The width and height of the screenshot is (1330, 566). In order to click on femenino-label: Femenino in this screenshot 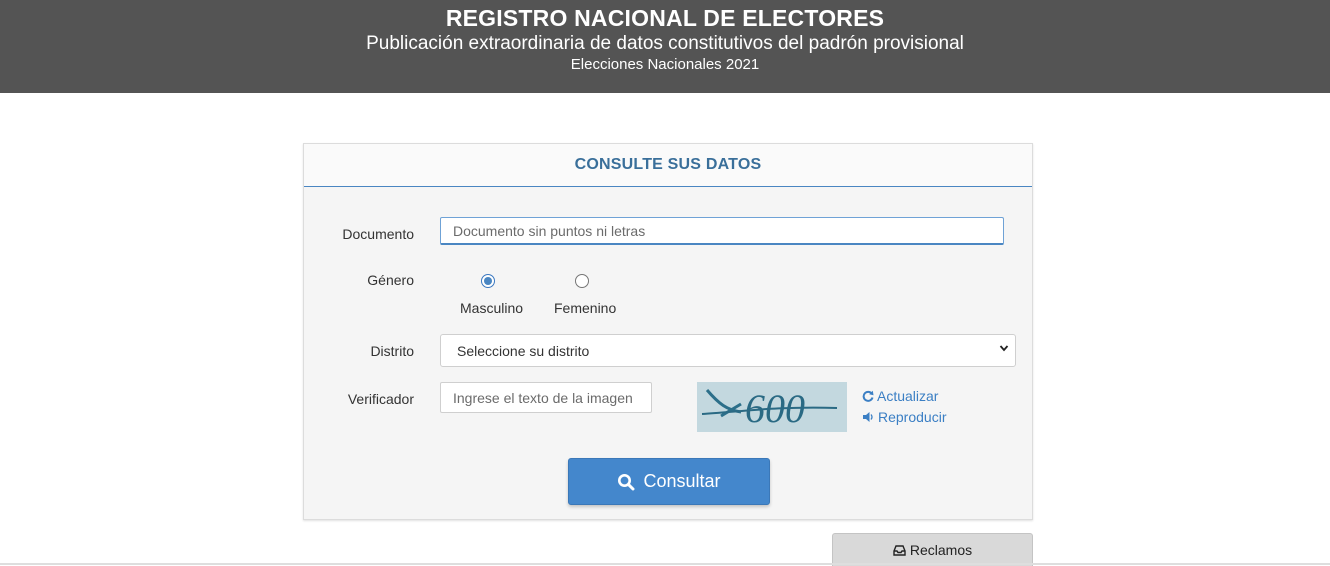, I will do `click(585, 308)`.